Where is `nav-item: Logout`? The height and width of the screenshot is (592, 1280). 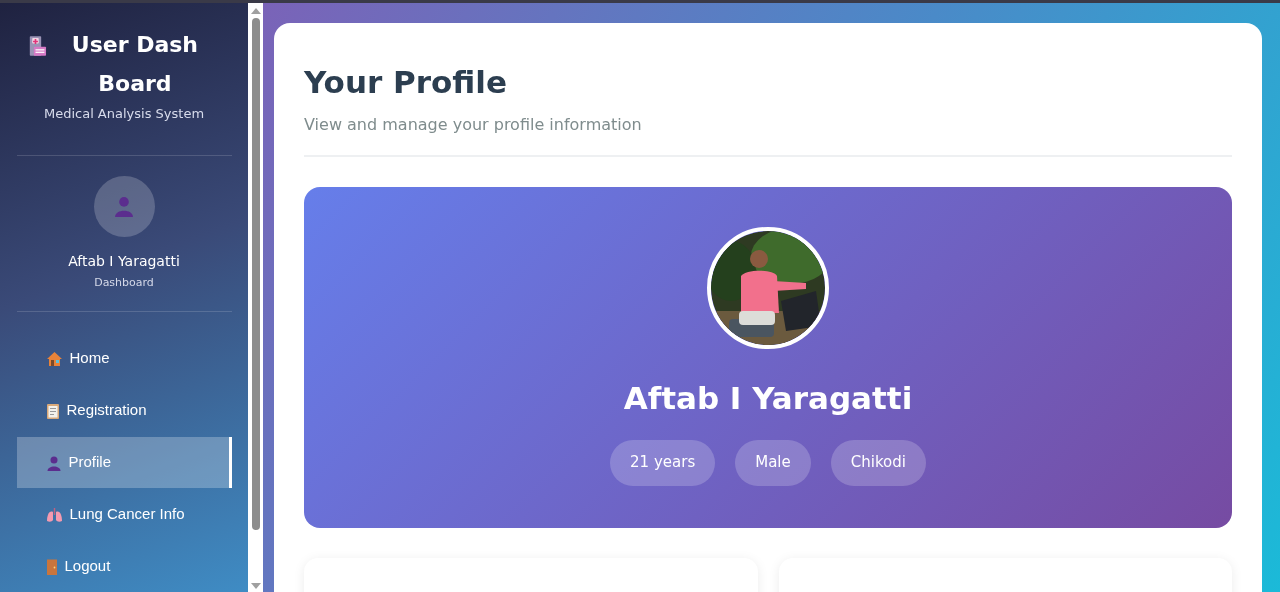
nav-item: Logout is located at coordinates (124, 566).